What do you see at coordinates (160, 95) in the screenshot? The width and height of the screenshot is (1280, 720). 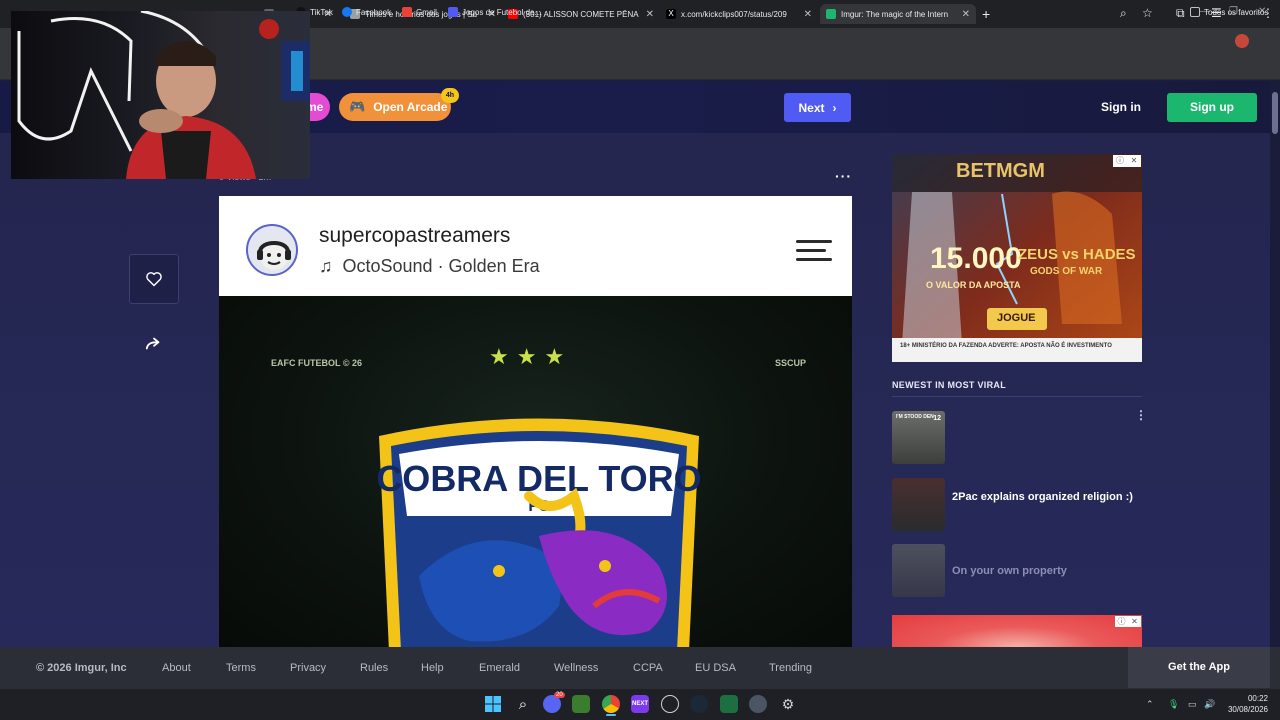 I see `webcam-overlay` at bounding box center [160, 95].